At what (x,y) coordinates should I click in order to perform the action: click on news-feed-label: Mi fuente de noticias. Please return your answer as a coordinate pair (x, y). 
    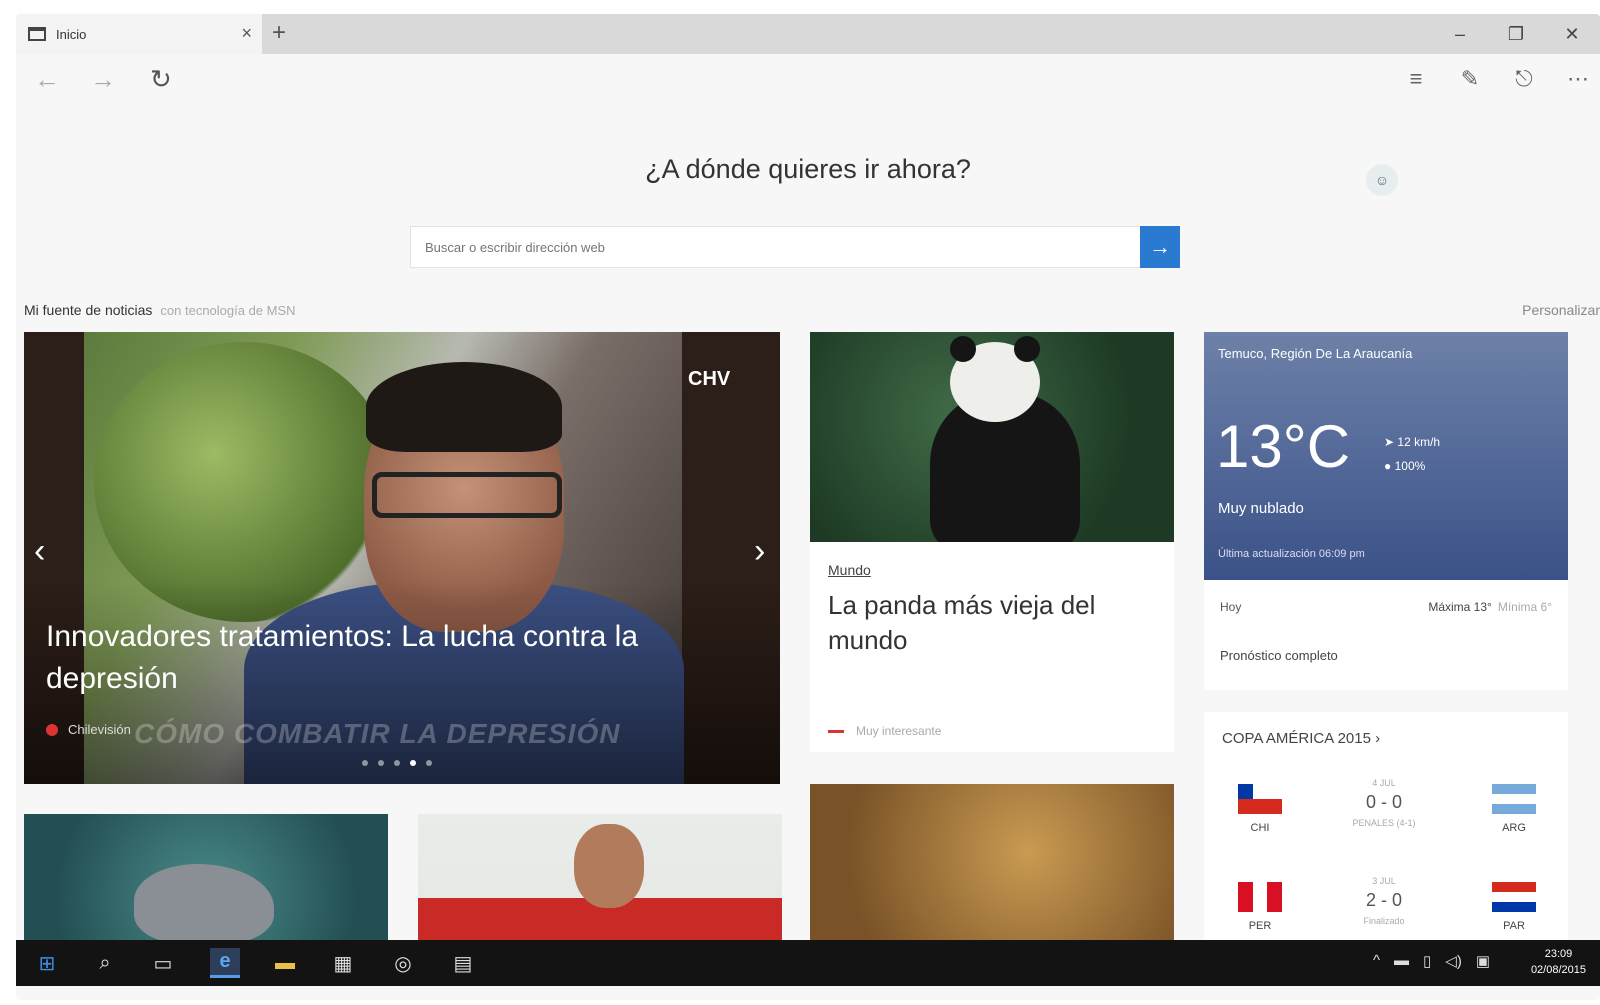
    Looking at the image, I should click on (88, 310).